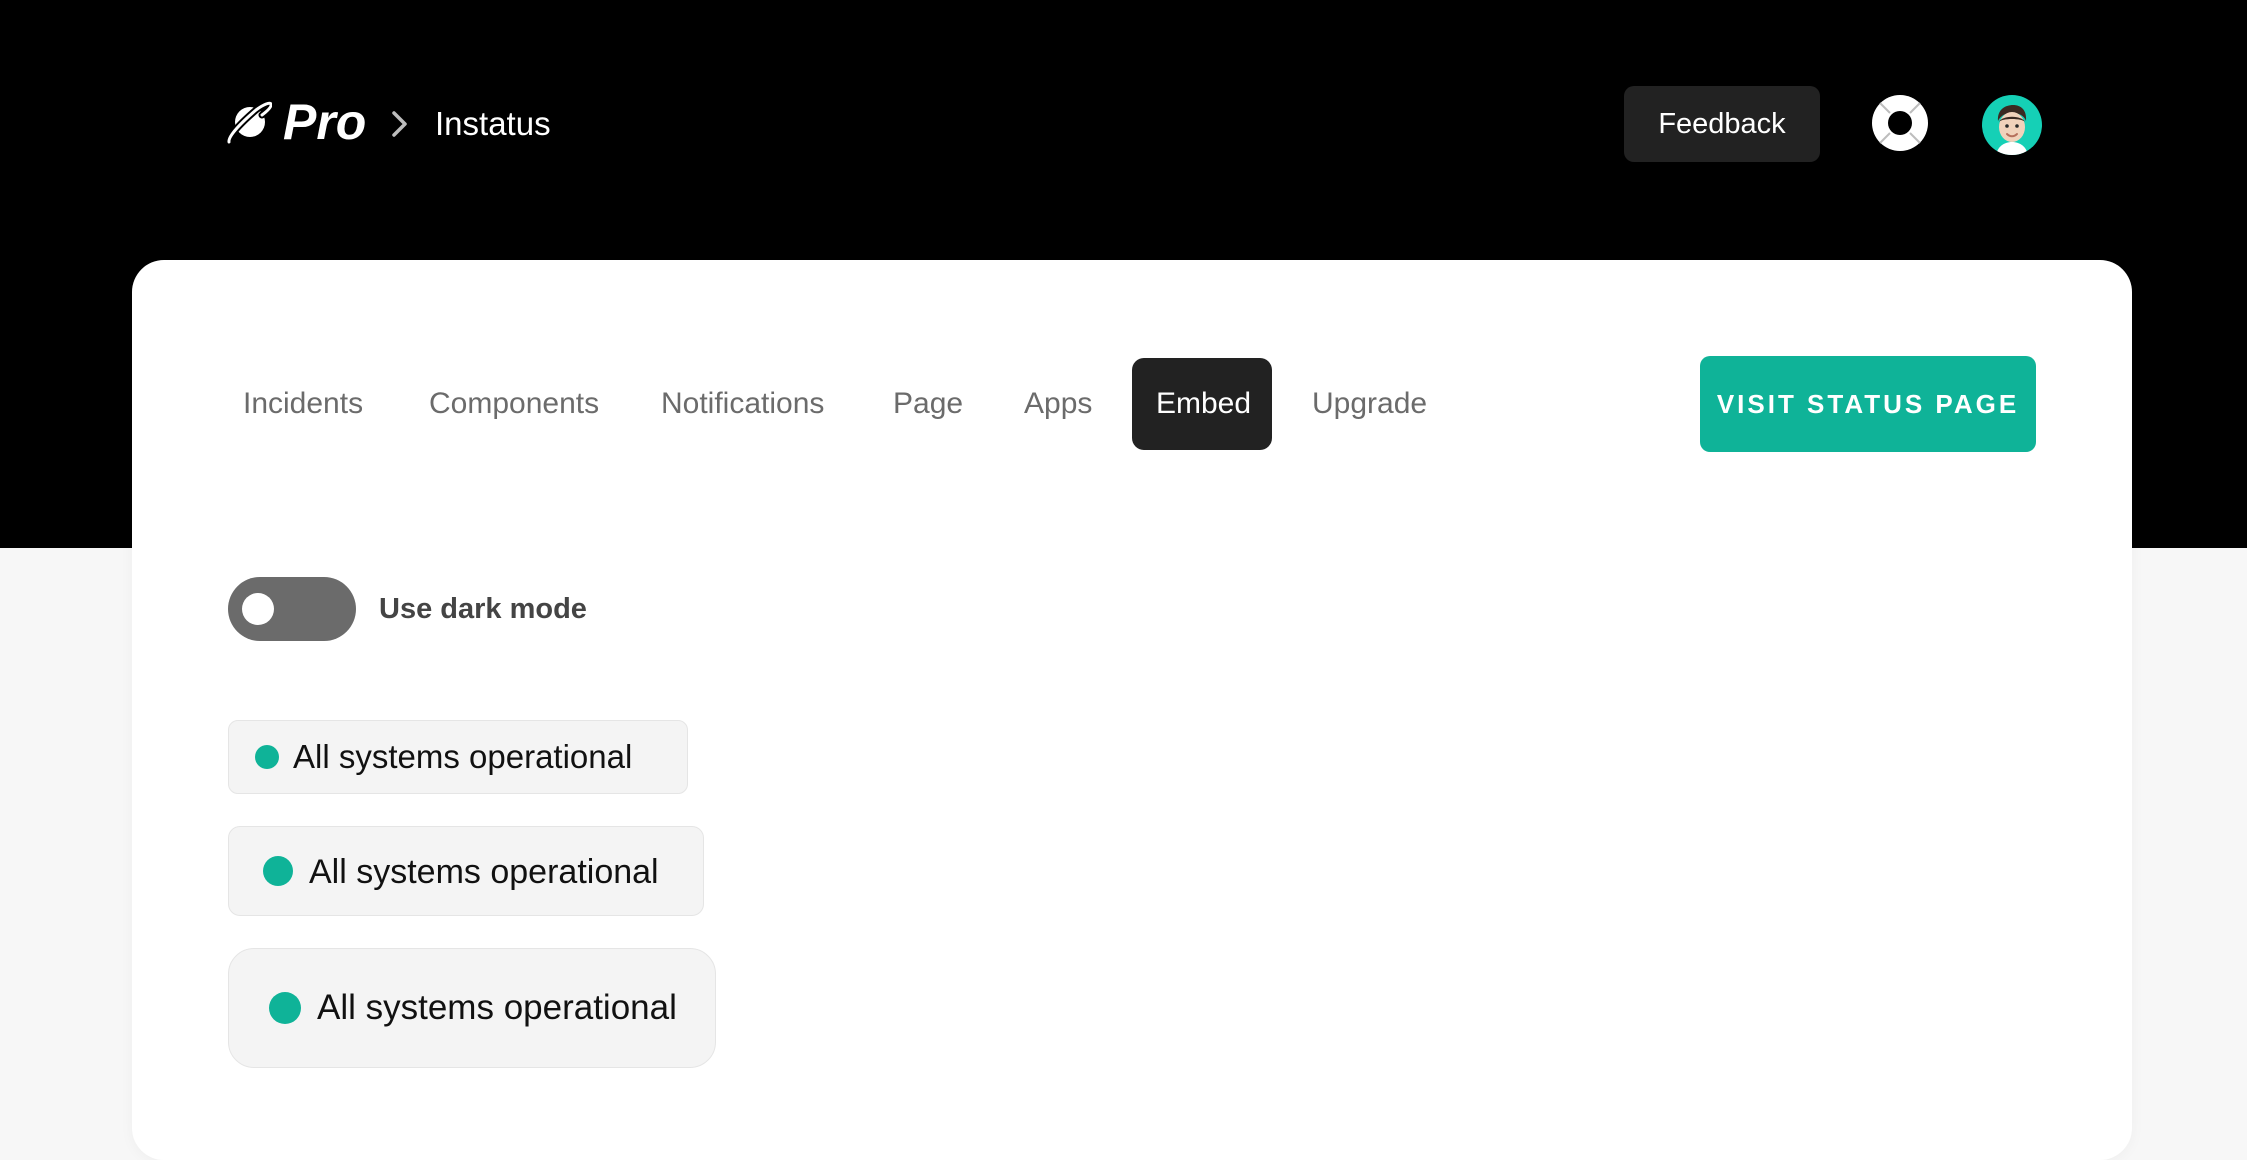 The image size is (2247, 1160). Describe the element at coordinates (1868, 404) in the screenshot. I see `visit-status-page-button: VISIT STATUS PAGE` at that location.